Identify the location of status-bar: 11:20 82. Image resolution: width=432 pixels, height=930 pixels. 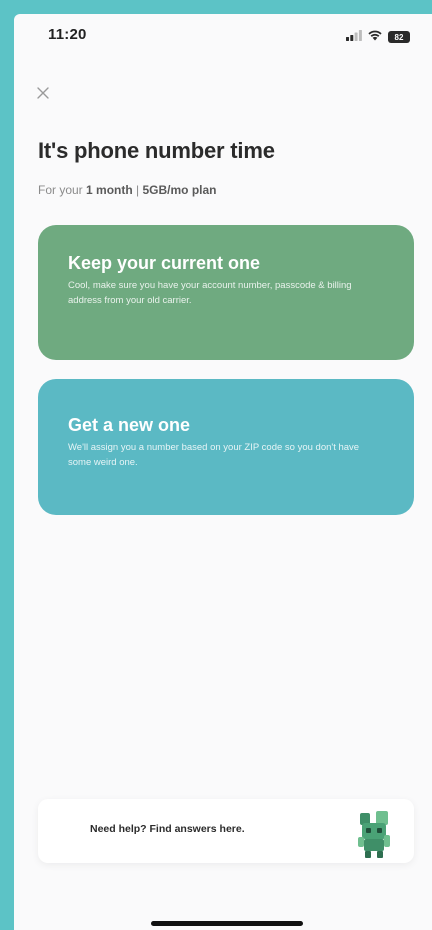
(223, 36).